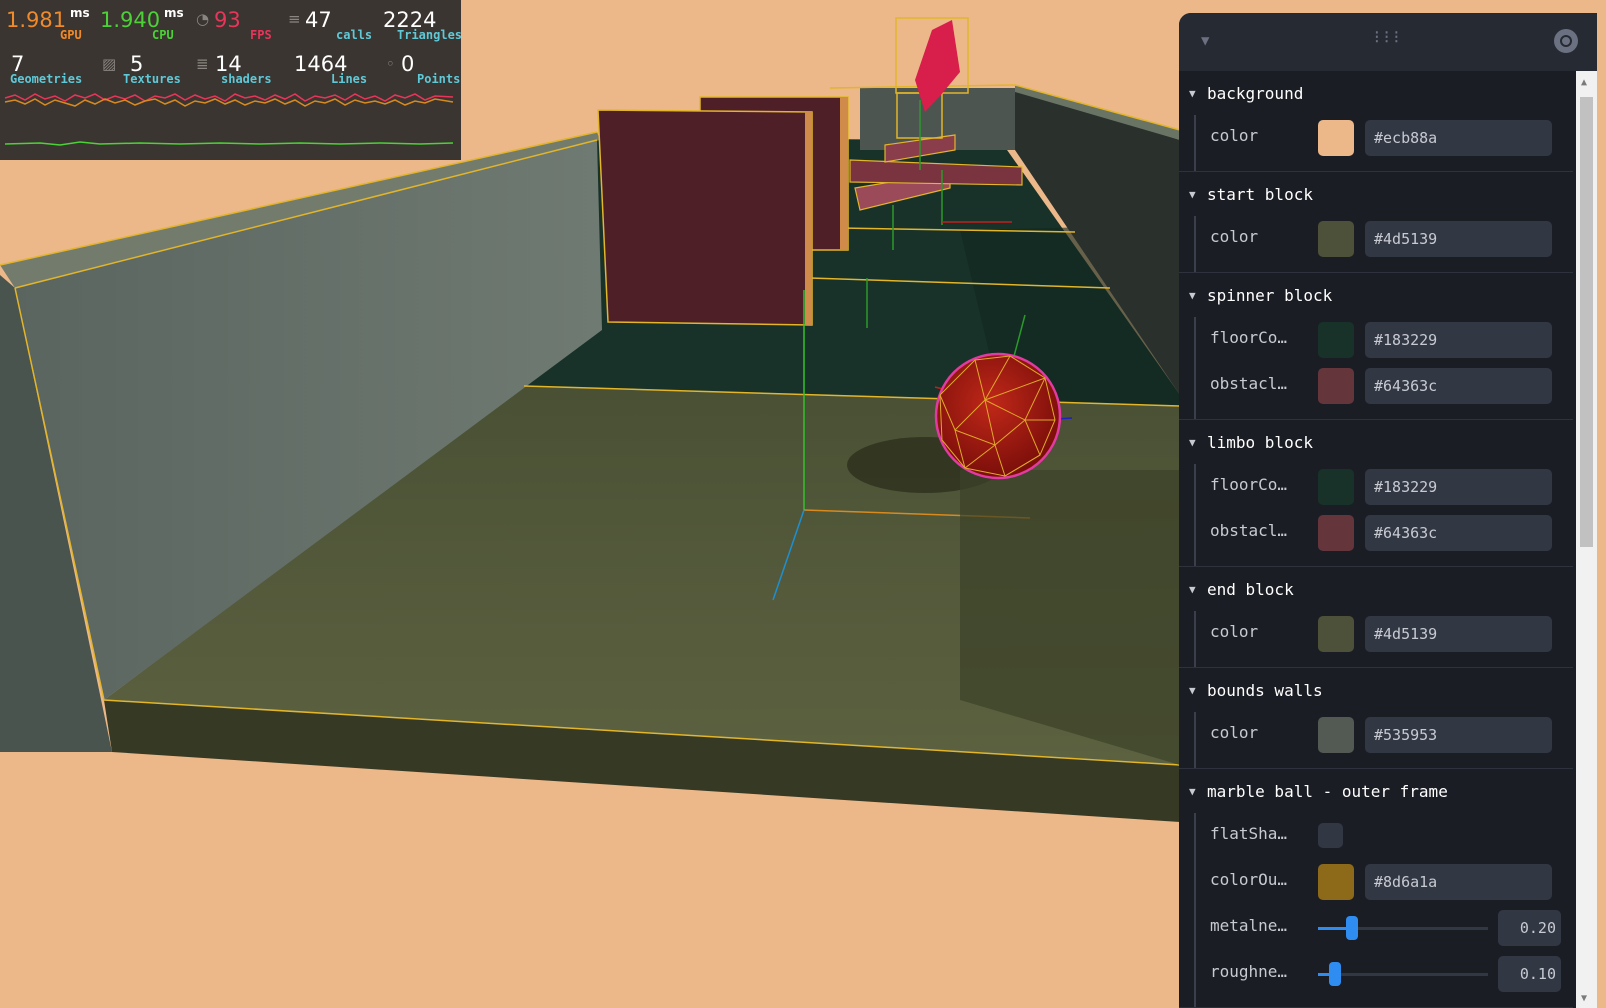  What do you see at coordinates (1566, 41) in the screenshot?
I see `search-icon` at bounding box center [1566, 41].